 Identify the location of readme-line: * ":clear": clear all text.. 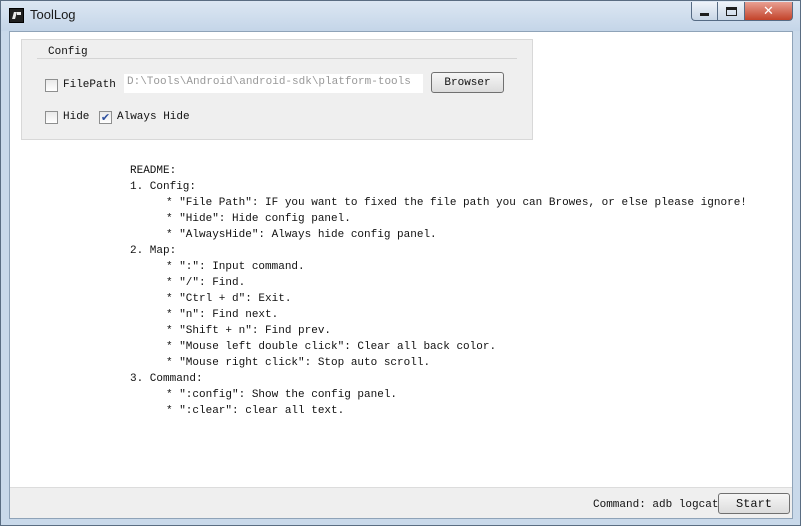
(255, 411).